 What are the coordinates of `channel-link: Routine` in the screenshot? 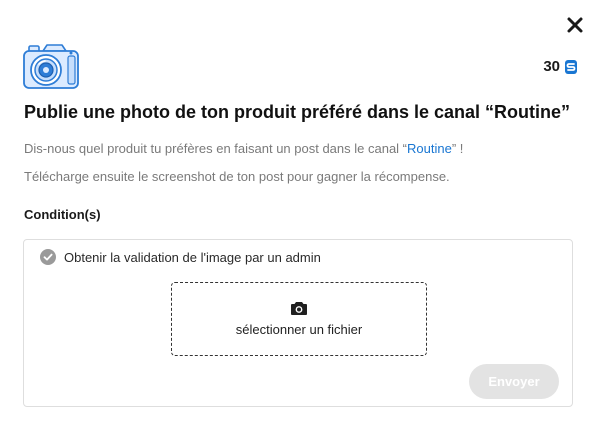 It's located at (429, 148).